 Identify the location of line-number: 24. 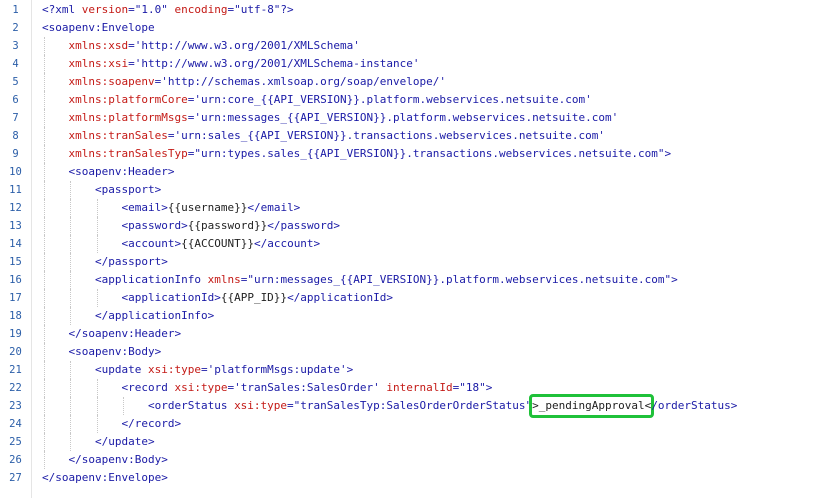
(15, 424).